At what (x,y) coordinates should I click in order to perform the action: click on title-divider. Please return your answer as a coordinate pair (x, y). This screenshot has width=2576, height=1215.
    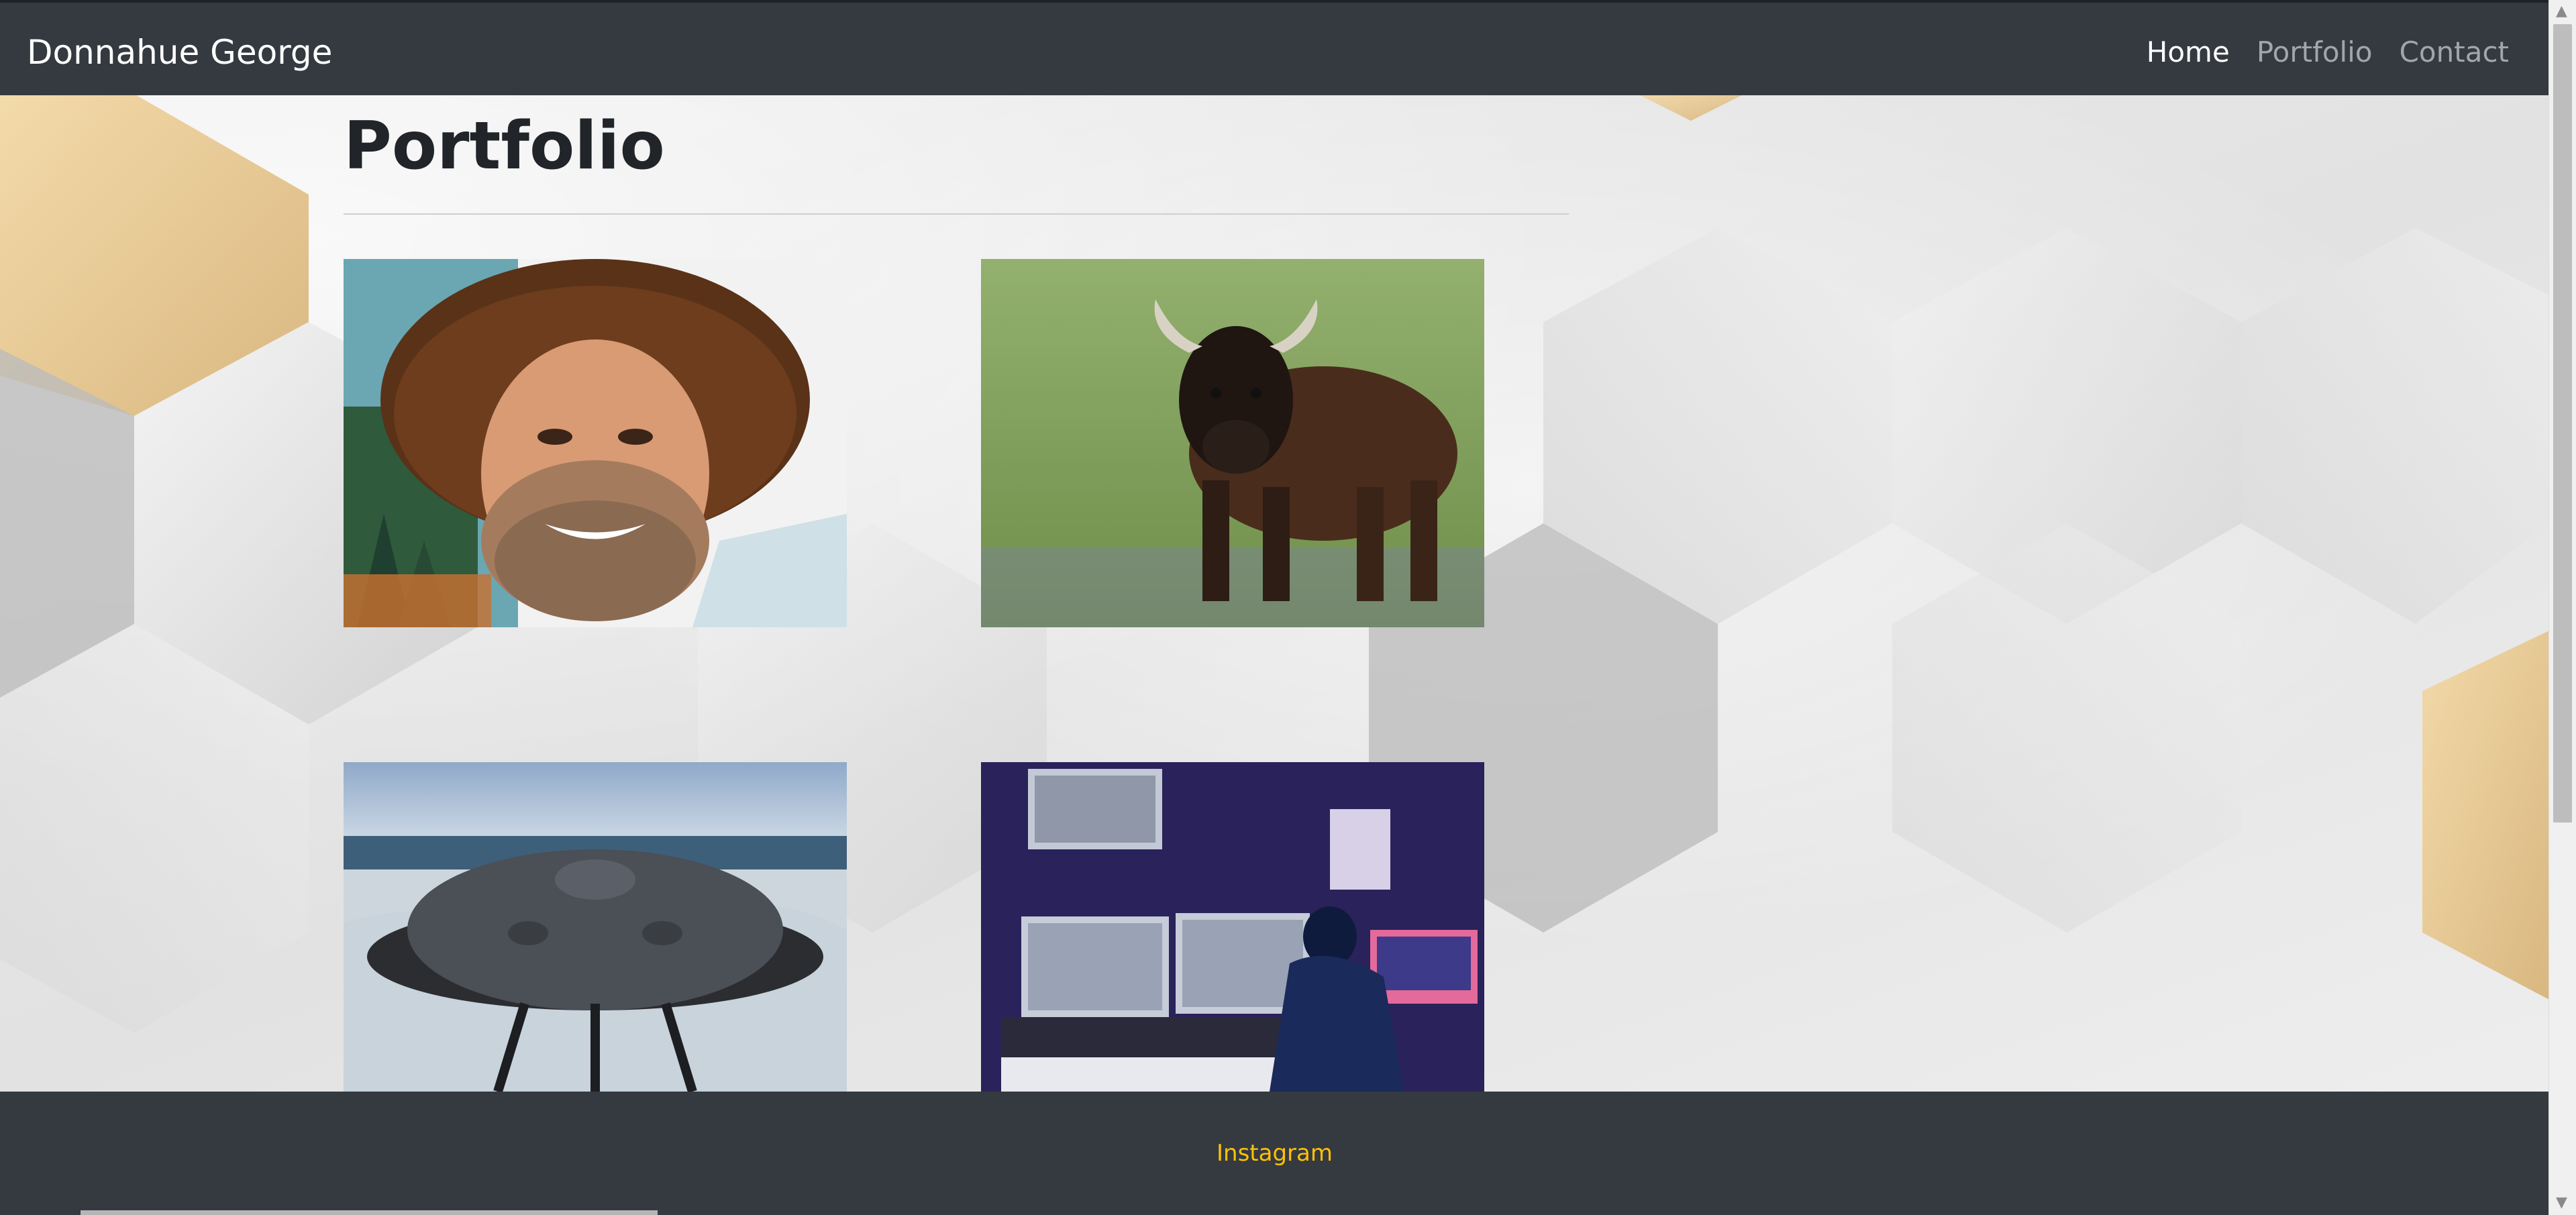
    Looking at the image, I should click on (956, 214).